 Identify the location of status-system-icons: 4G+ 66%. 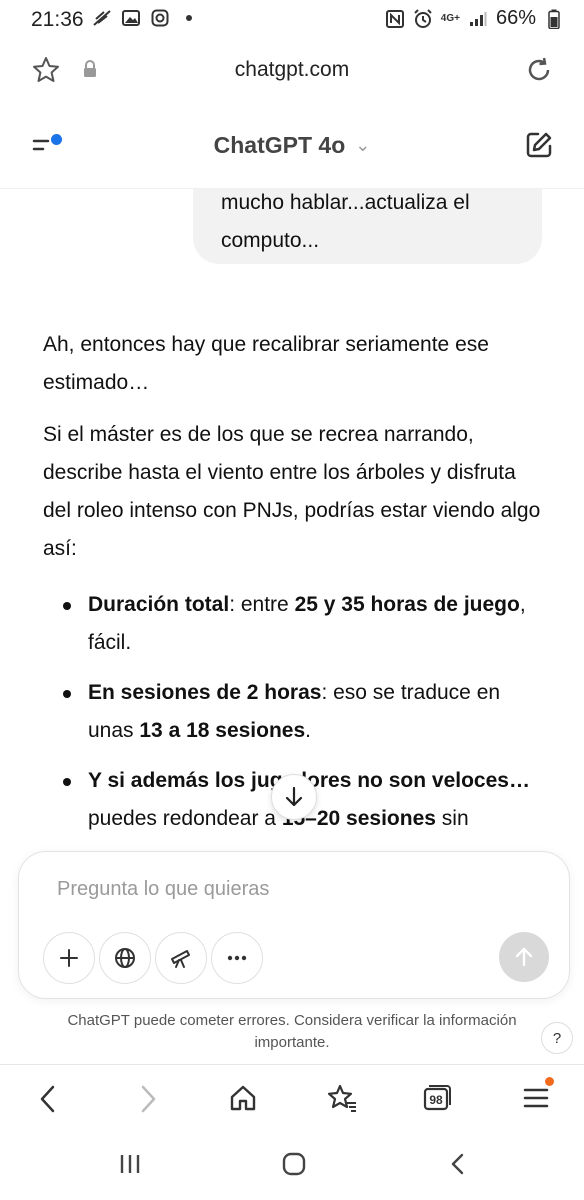
(474, 18).